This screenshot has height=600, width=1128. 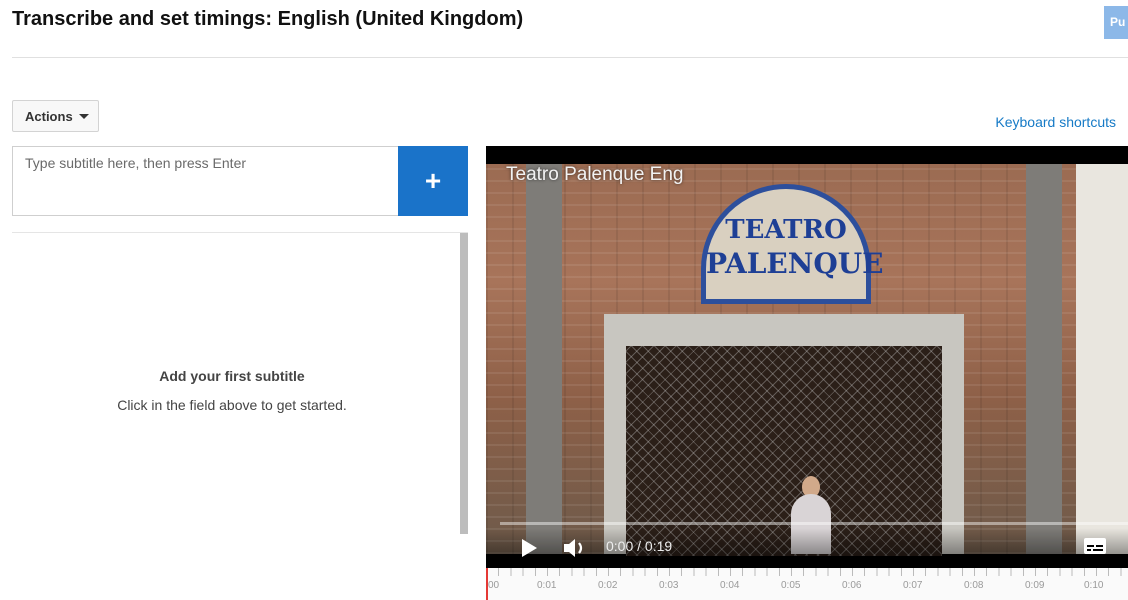 I want to click on subtitle-list-scrollbar, so click(x=464, y=383).